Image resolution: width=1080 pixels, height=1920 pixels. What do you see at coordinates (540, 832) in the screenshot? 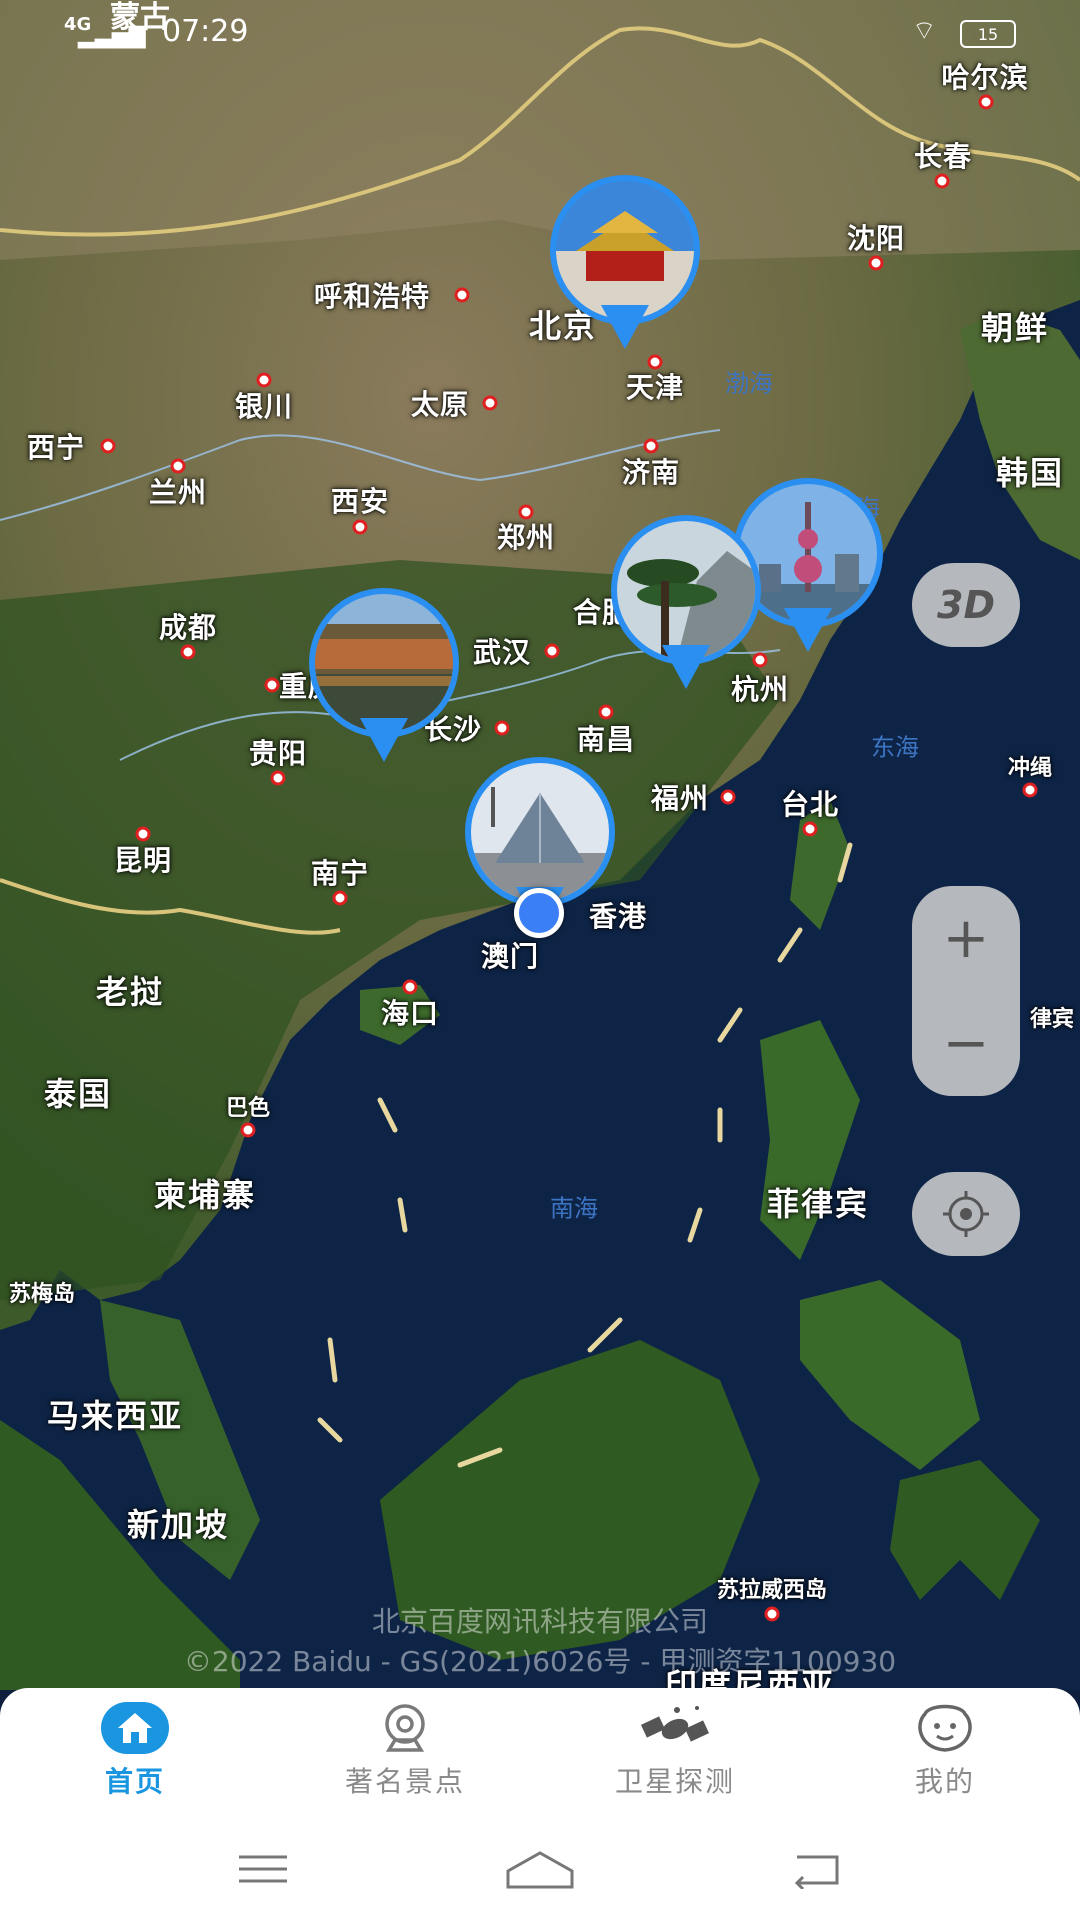
I see `louvre-pyramid-photo` at bounding box center [540, 832].